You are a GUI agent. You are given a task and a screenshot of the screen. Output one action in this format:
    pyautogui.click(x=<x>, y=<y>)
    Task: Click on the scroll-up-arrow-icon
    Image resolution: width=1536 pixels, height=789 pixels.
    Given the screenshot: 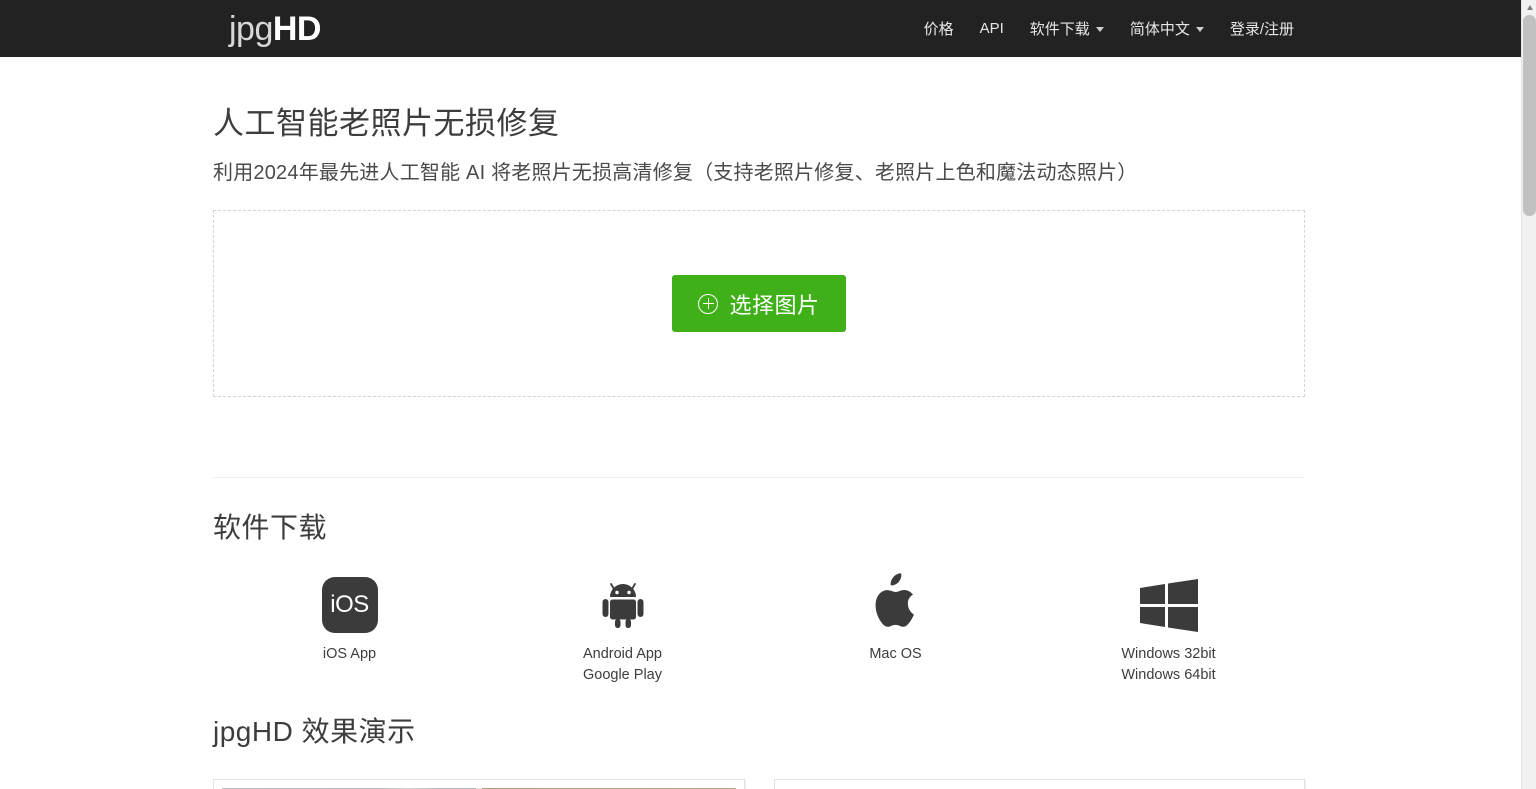 What is the action you would take?
    pyautogui.click(x=1529, y=7)
    